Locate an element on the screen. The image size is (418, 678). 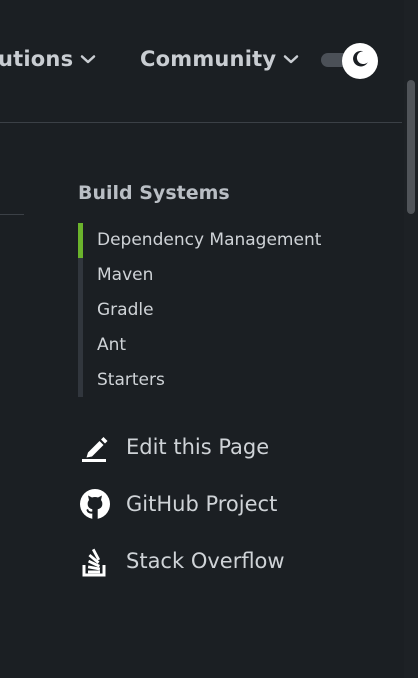
sidebar-item-label: Dependency Management is located at coordinates (209, 240).